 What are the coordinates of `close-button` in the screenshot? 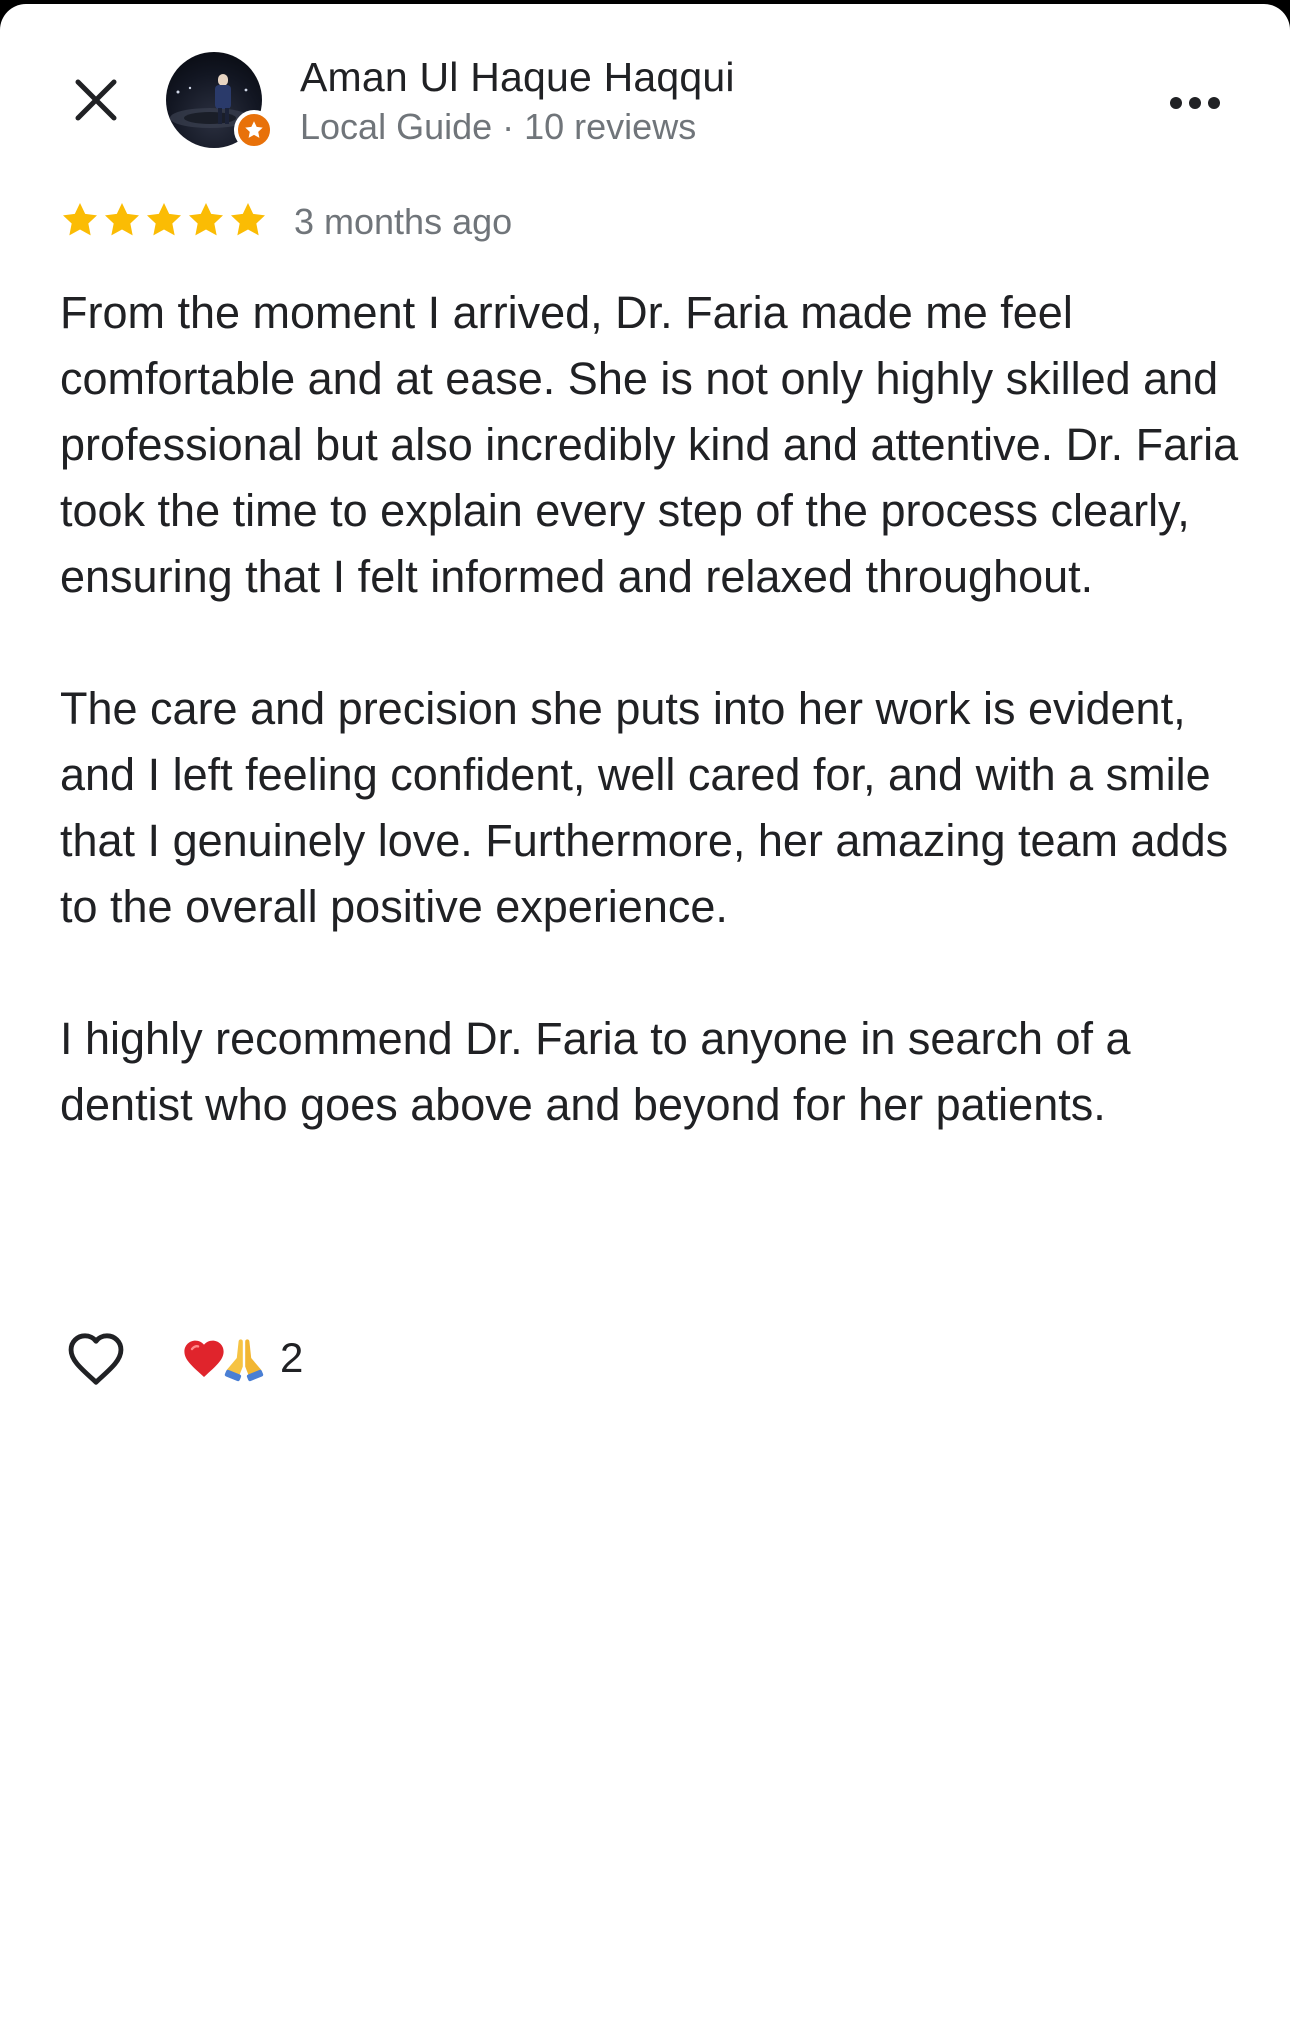 It's located at (96, 100).